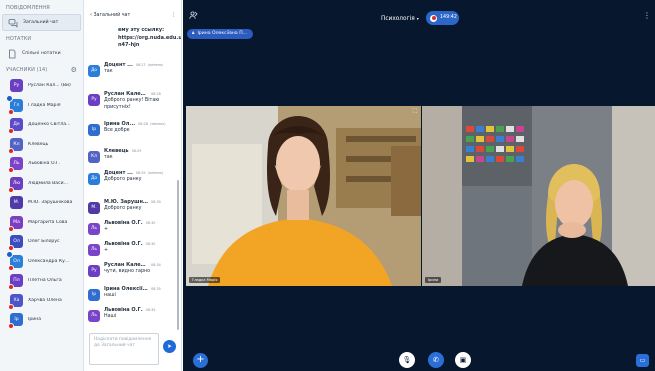 This screenshot has height=371, width=655. Describe the element at coordinates (41, 70) in the screenshot. I see `users-section-header: УЧАСНИКИ (14) ⚙` at that location.